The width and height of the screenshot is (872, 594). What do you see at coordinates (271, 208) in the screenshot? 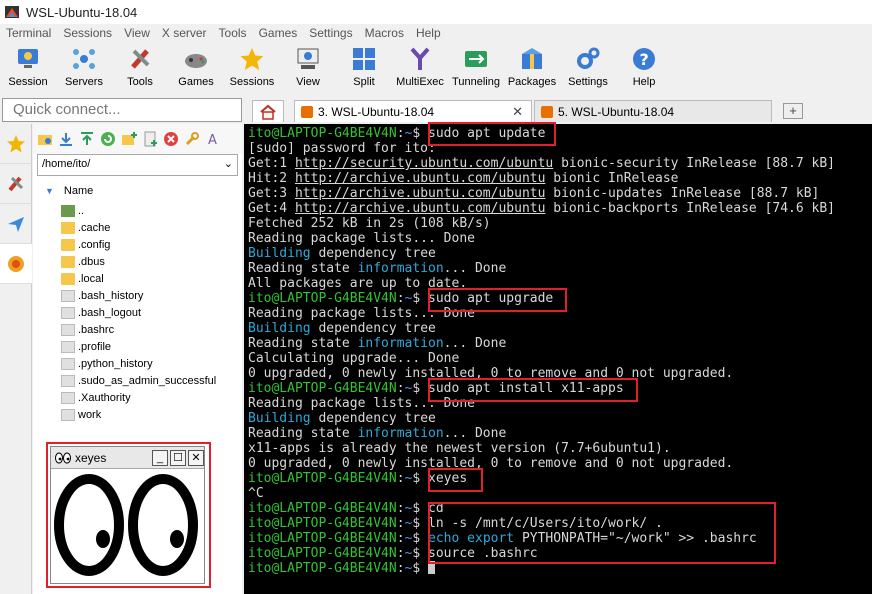
I see `terminal-text: Get:4` at bounding box center [271, 208].